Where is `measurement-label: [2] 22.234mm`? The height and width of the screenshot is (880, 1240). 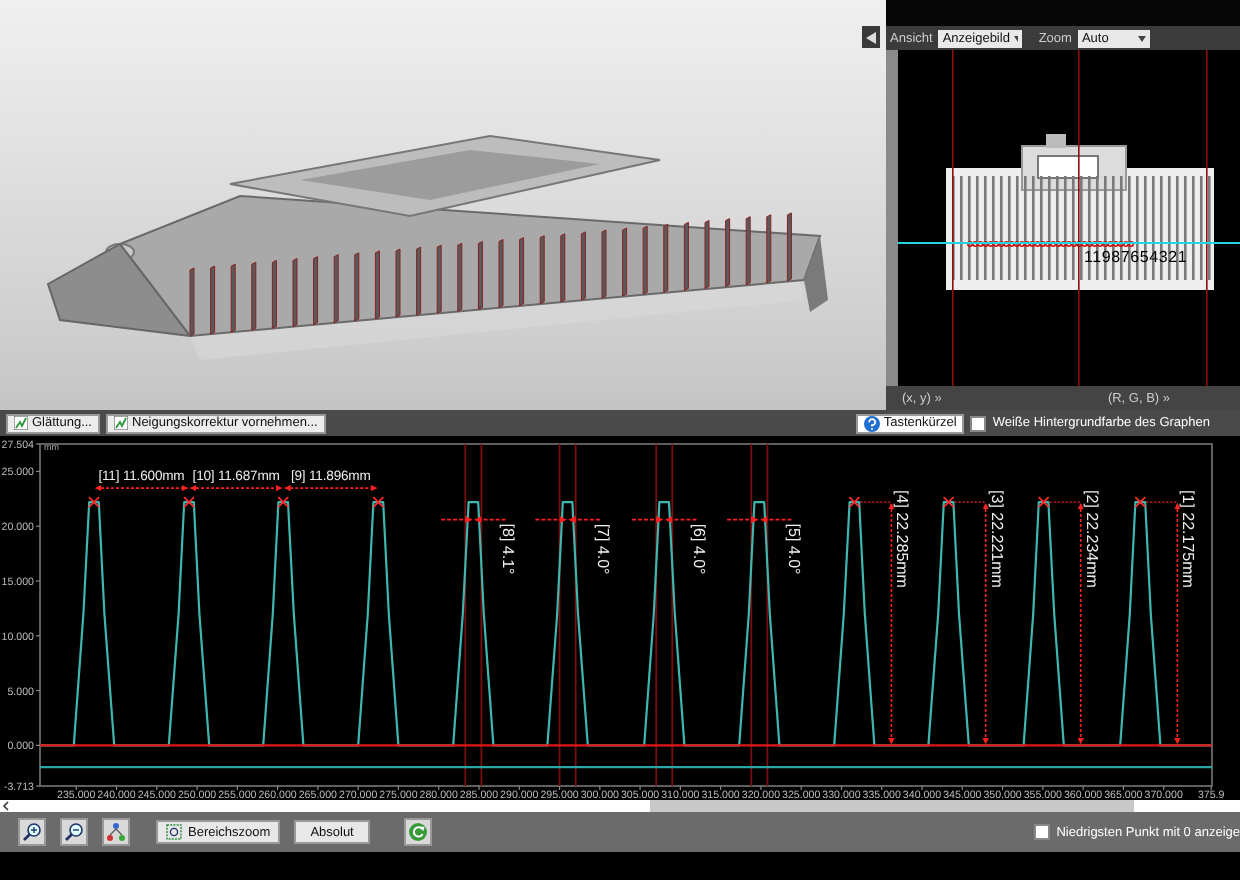
measurement-label: [2] 22.234mm is located at coordinates (1091, 539).